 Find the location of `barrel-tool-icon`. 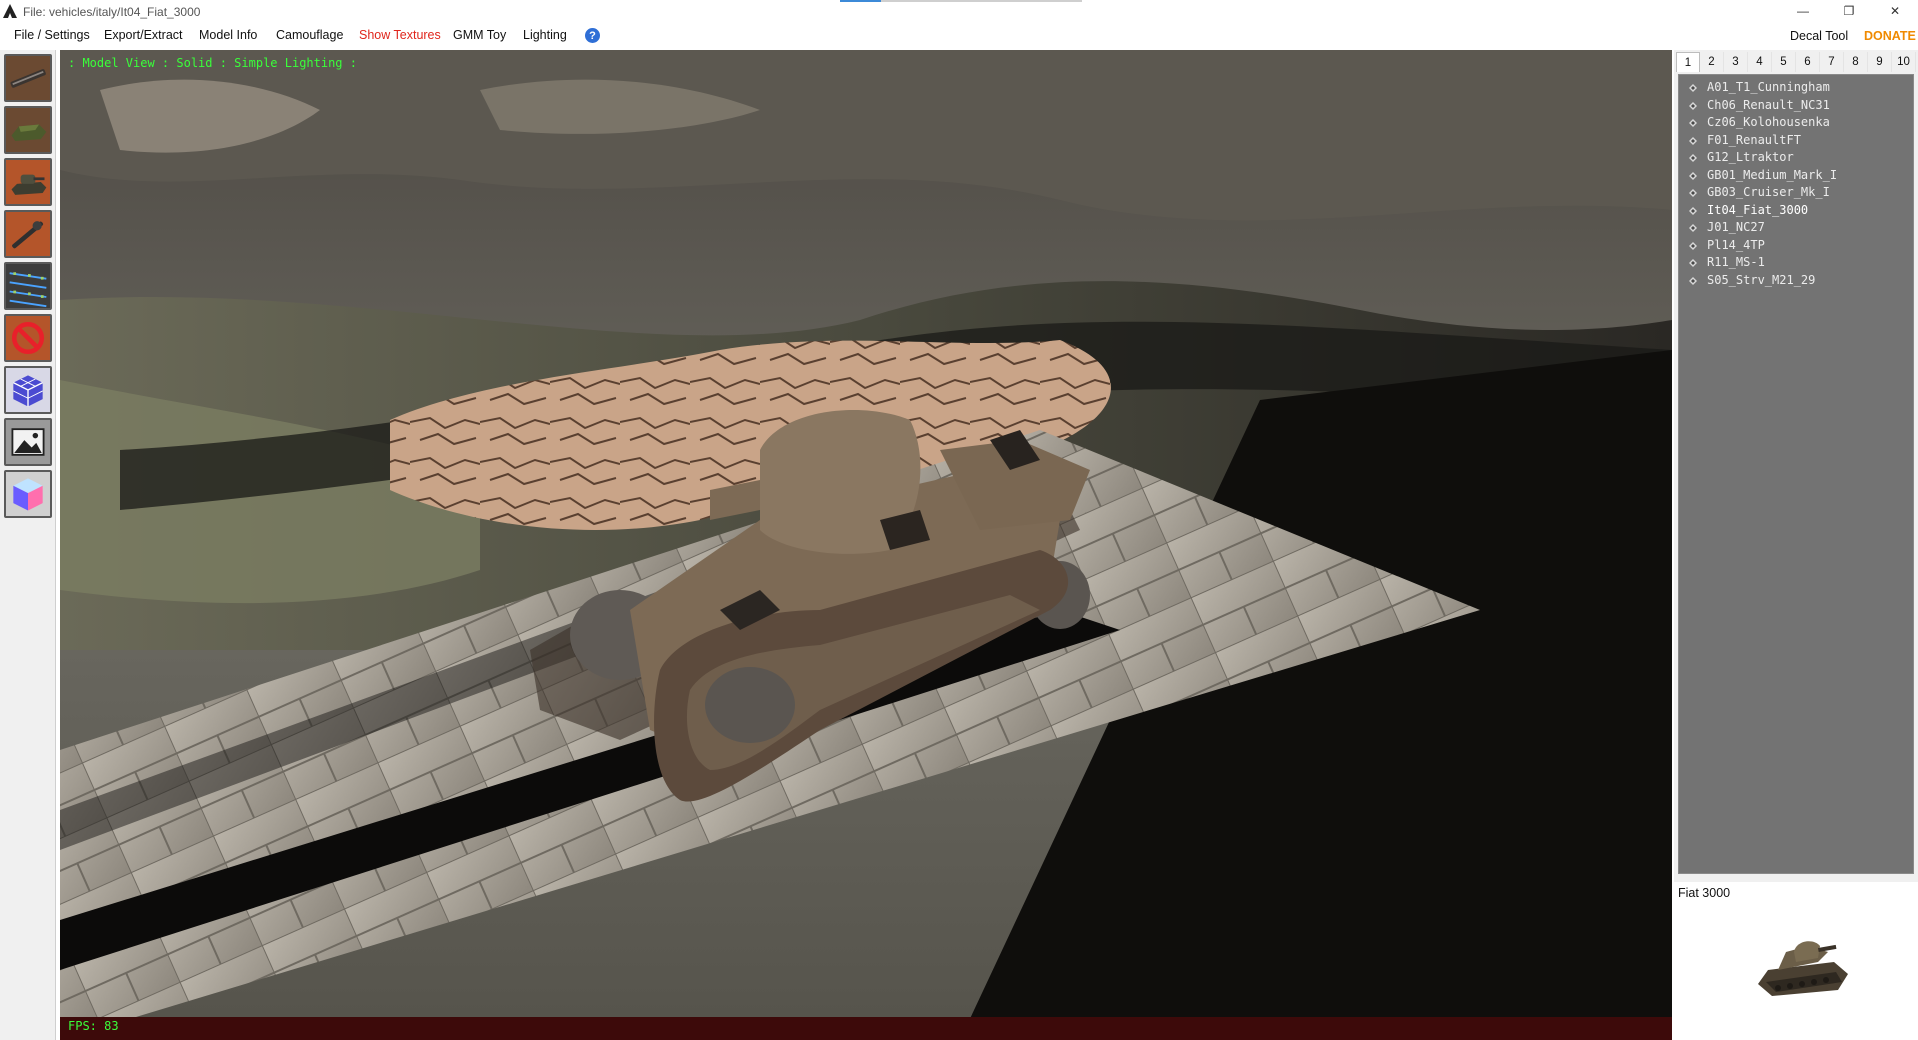

barrel-tool-icon is located at coordinates (28, 234).